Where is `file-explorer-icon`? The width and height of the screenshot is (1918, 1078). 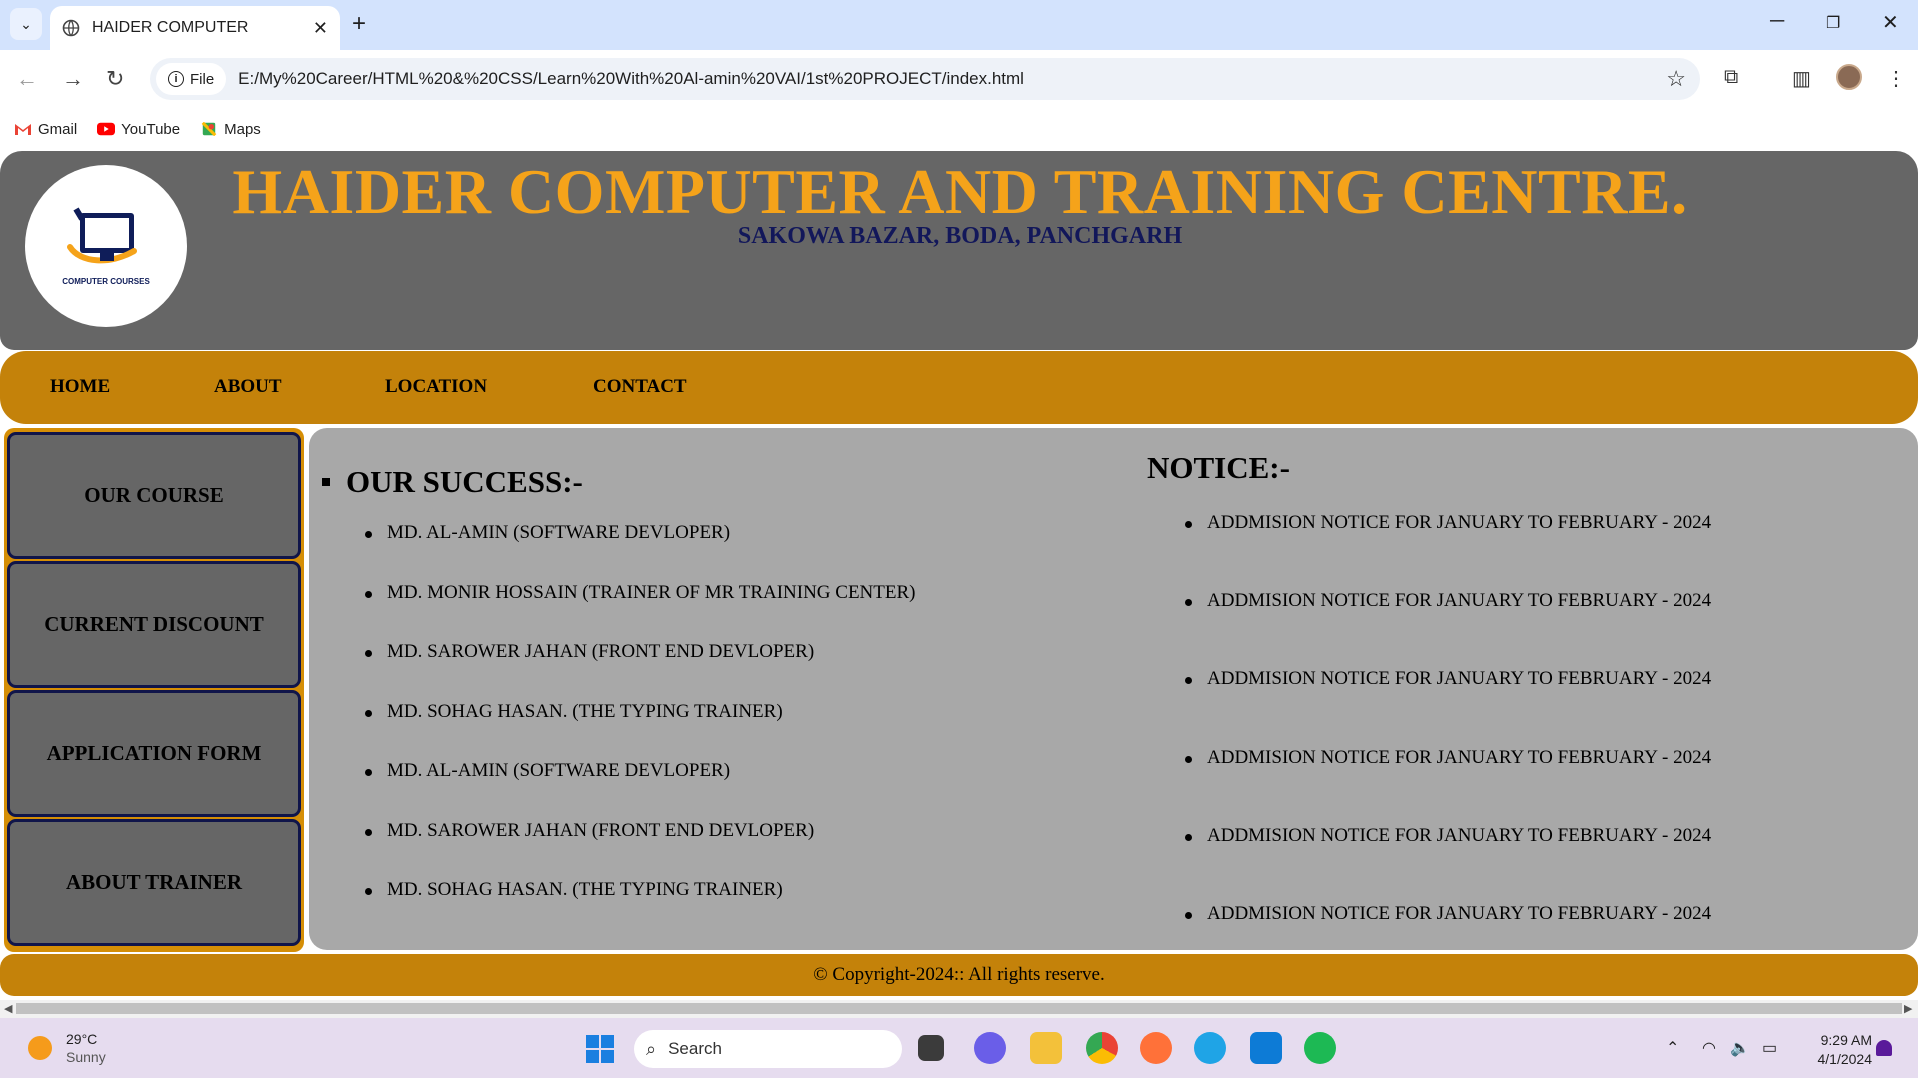
file-explorer-icon is located at coordinates (1046, 1048).